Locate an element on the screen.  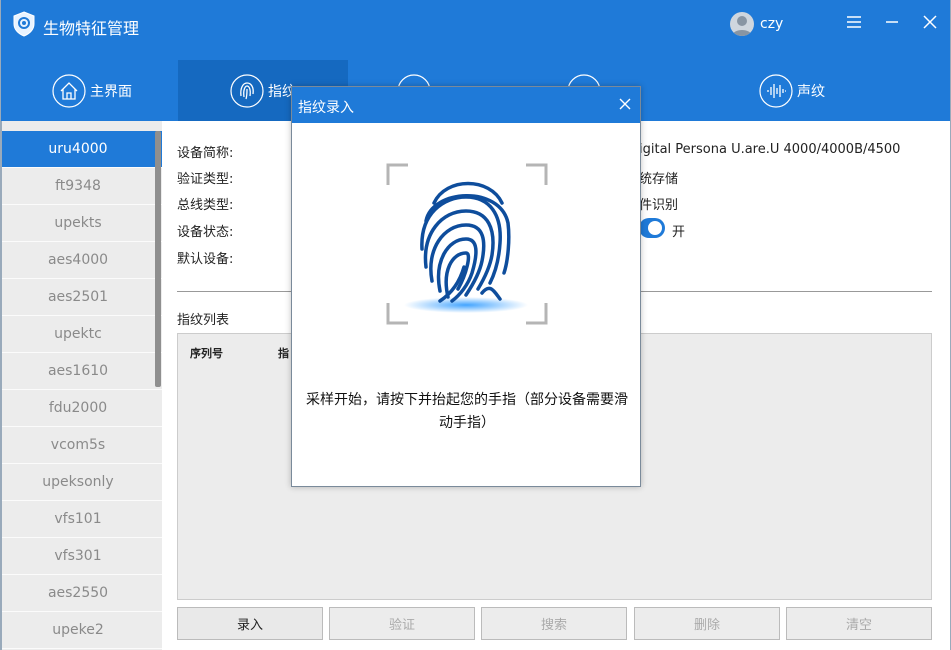
device-item: vcom5s is located at coordinates (82, 445).